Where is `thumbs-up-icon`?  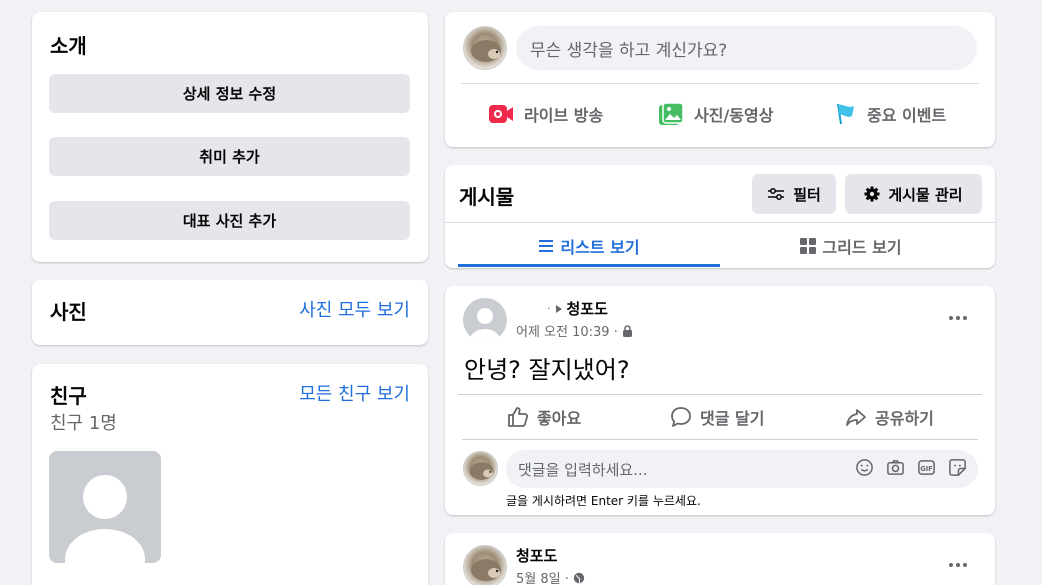
thumbs-up-icon is located at coordinates (518, 417).